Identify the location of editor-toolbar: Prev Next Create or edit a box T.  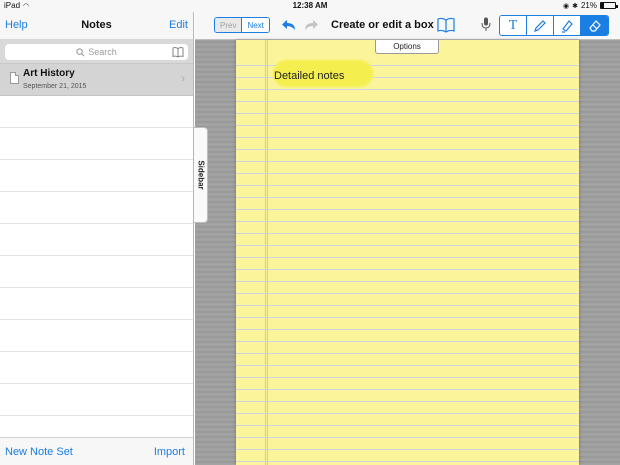
(407, 26).